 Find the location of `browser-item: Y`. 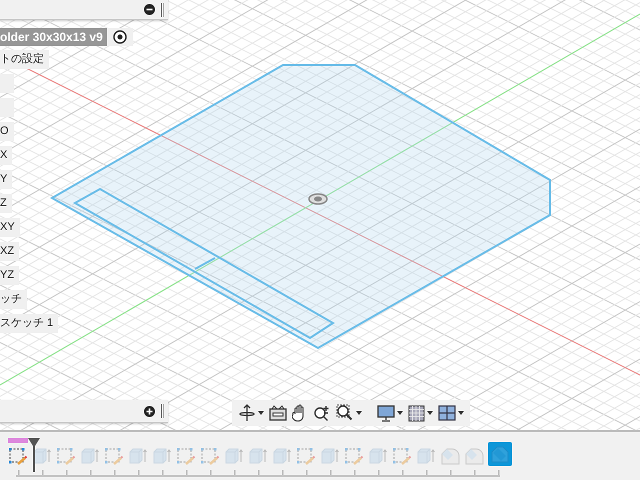

browser-item: Y is located at coordinates (6, 179).